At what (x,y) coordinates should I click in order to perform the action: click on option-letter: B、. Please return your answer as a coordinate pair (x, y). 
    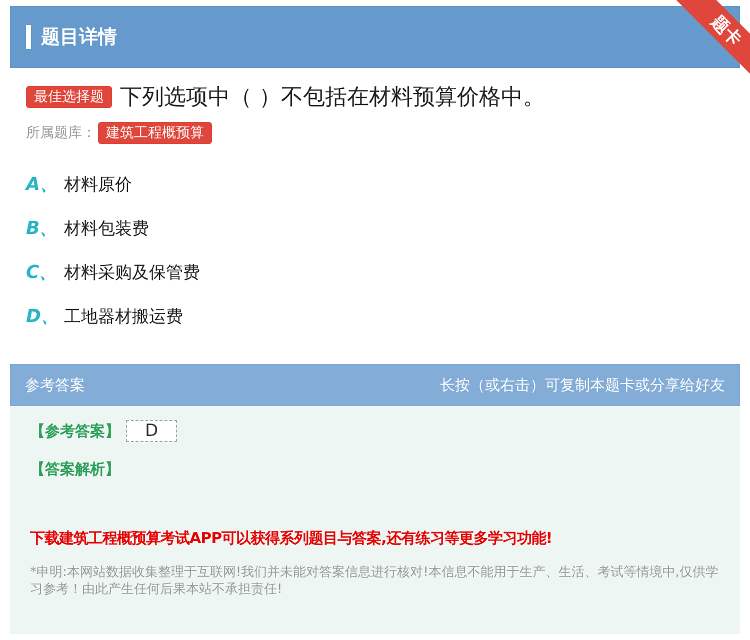
    Looking at the image, I should click on (40, 228).